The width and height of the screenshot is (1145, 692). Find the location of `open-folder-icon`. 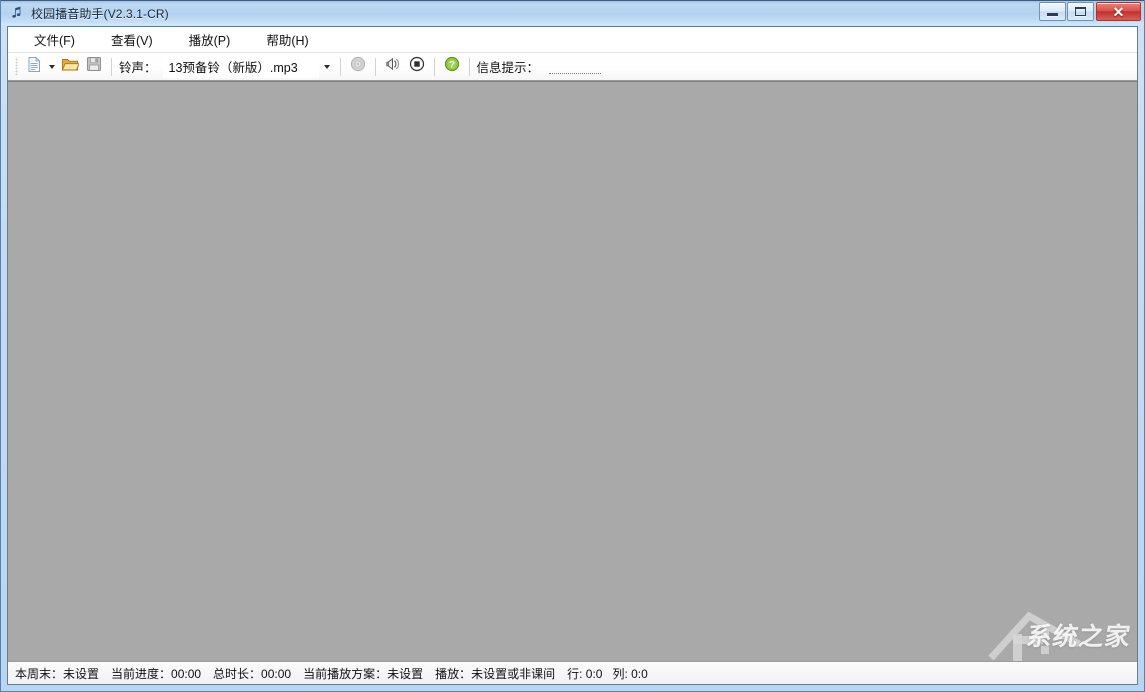

open-folder-icon is located at coordinates (70, 67).